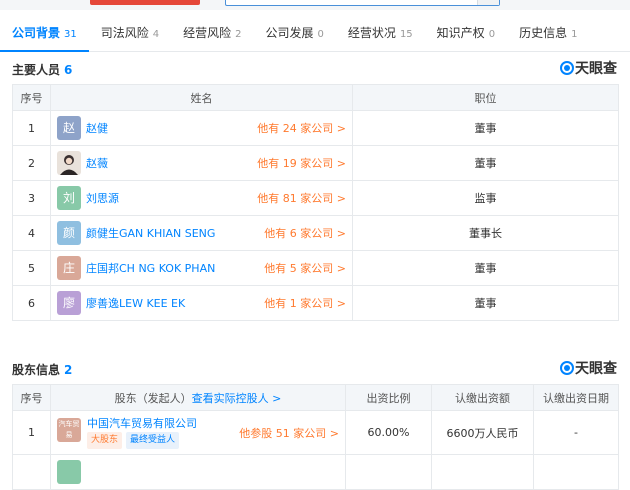 This screenshot has width=630, height=490. What do you see at coordinates (31, 397) in the screenshot?
I see `header-index: 序号` at bounding box center [31, 397].